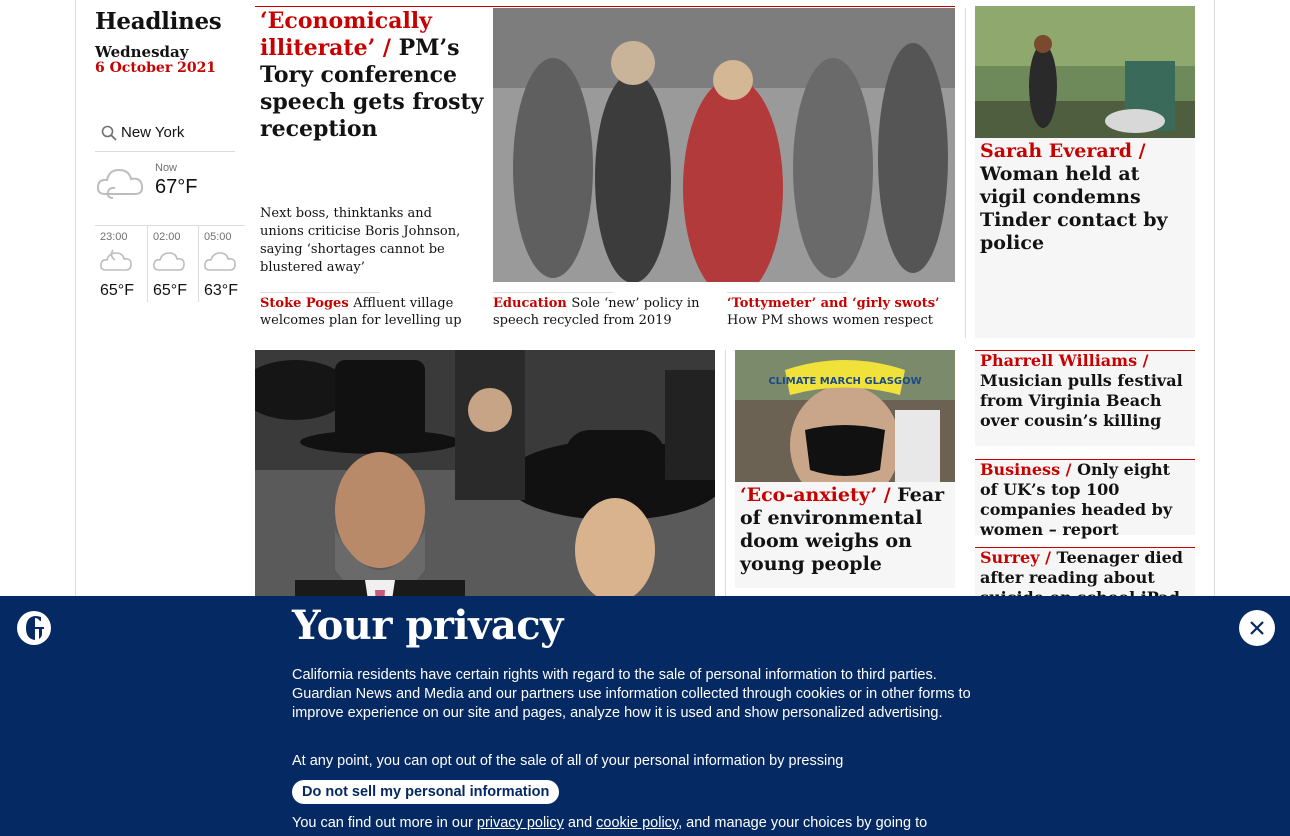 The height and width of the screenshot is (836, 1290). Describe the element at coordinates (426, 792) in the screenshot. I see `do-not-sell-button: Do not sell my personal information` at that location.